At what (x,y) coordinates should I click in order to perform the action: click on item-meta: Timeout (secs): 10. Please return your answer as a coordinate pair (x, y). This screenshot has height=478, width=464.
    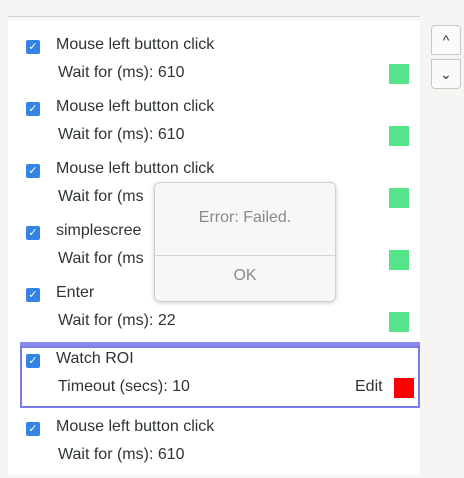
    Looking at the image, I should click on (124, 386).